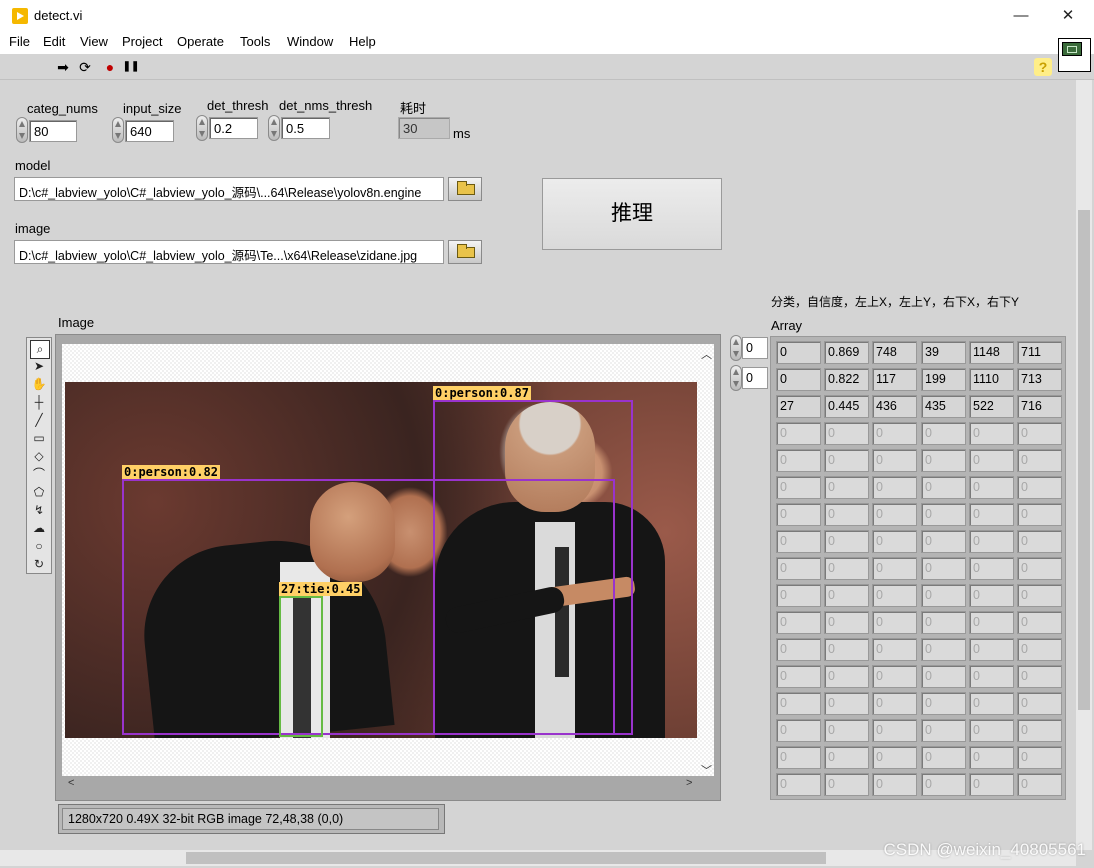 The image size is (1094, 868). What do you see at coordinates (149, 131) in the screenshot?
I see `input-size-field: 640` at bounding box center [149, 131].